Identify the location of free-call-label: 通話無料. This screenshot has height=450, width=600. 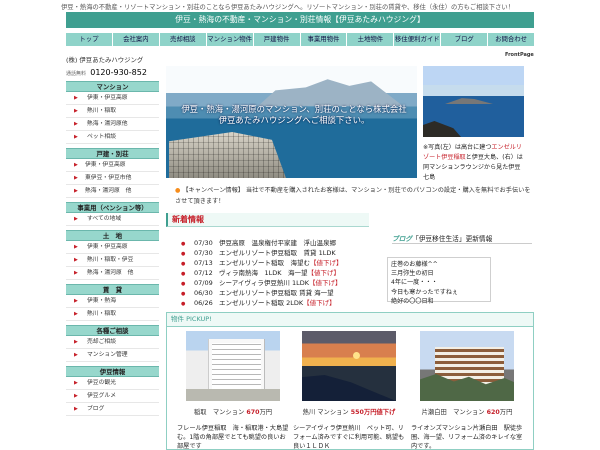
(76, 74).